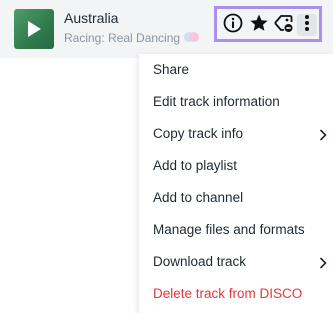 Image resolution: width=333 pixels, height=313 pixels. I want to click on menu-item-download-track: Download track, so click(236, 262).